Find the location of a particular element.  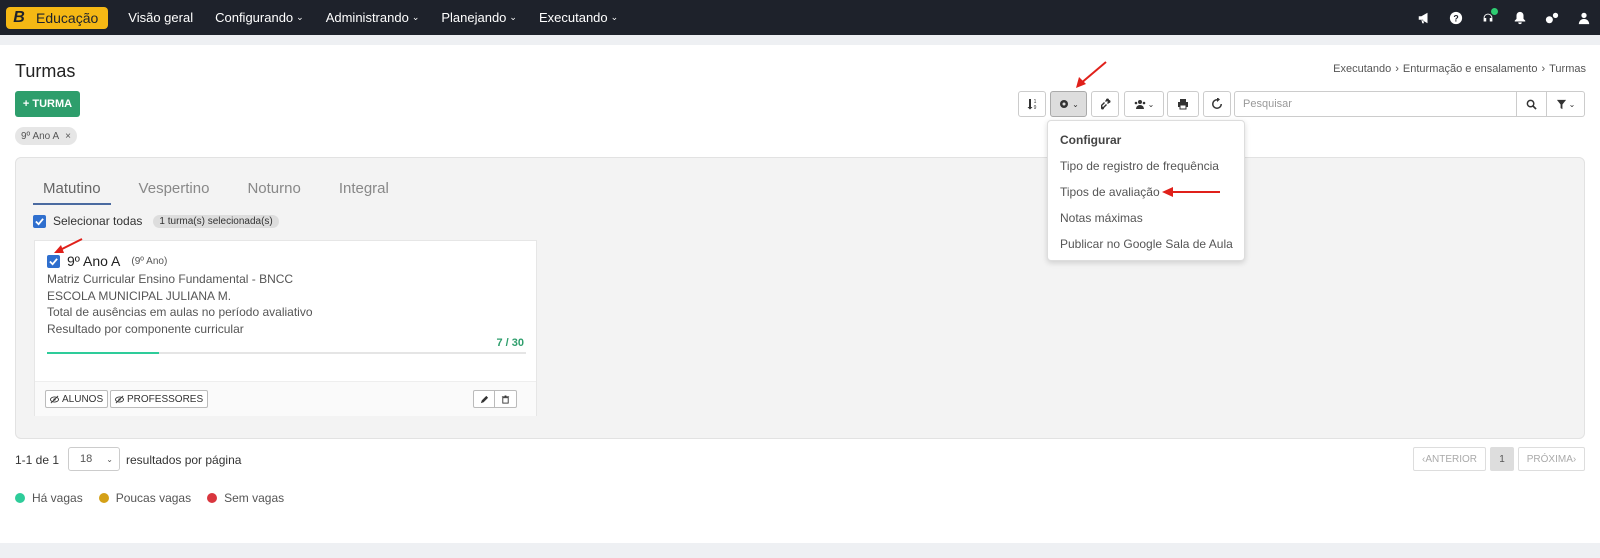

filter-icon is located at coordinates (1561, 104).